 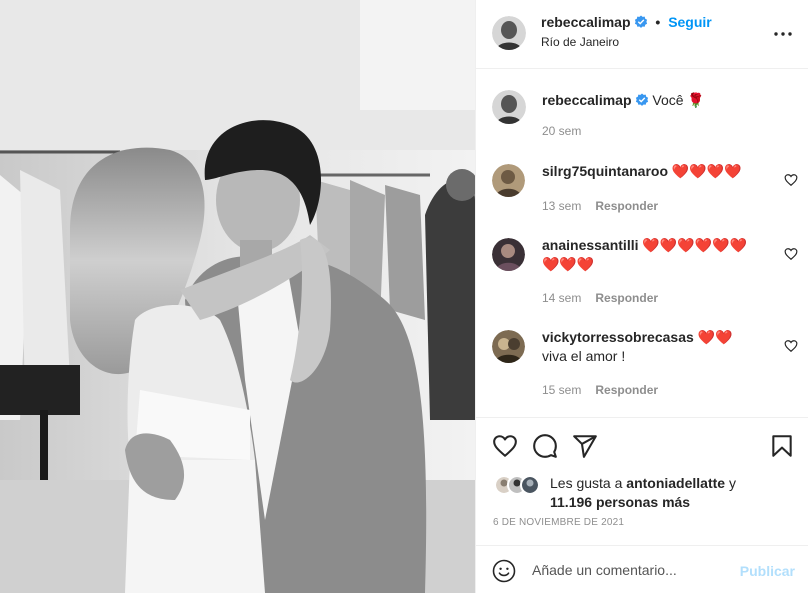 I want to click on caption-text-line: rebeccalimap Você 🌹, so click(x=657, y=101).